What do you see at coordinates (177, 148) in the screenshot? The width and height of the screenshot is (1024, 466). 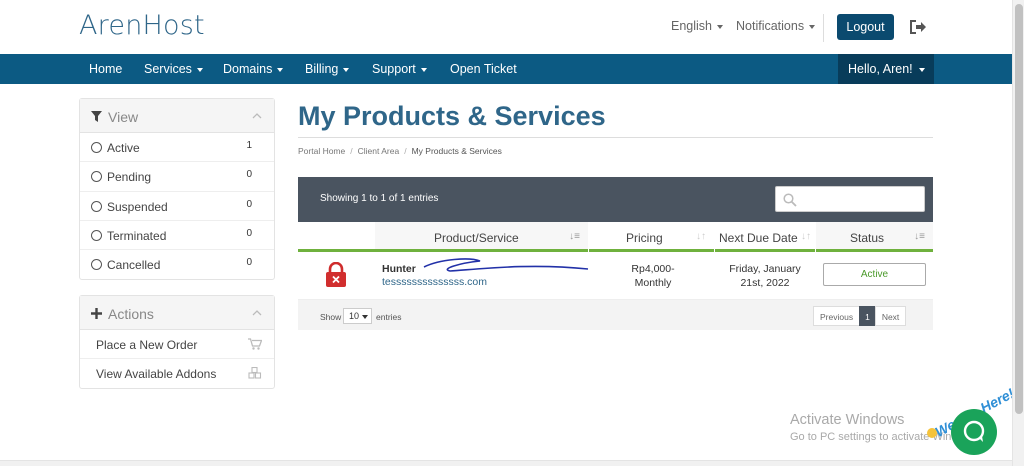 I see `filter-active: Active 1` at bounding box center [177, 148].